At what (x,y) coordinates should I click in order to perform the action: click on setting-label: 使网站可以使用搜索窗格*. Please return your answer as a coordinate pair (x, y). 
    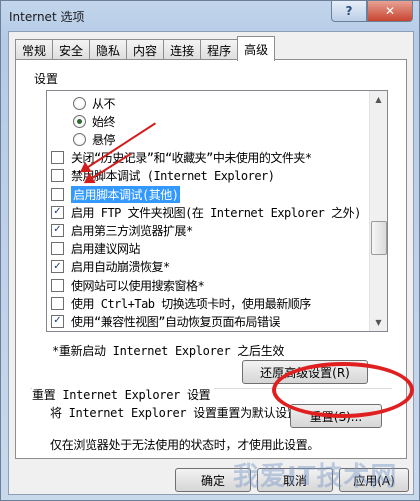
    Looking at the image, I should click on (138, 285).